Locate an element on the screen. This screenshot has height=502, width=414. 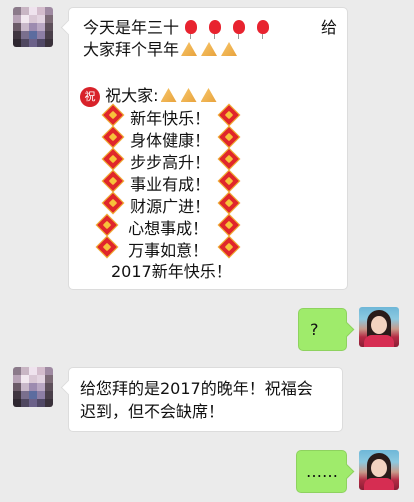
message-line: 给 is located at coordinates (329, 28).